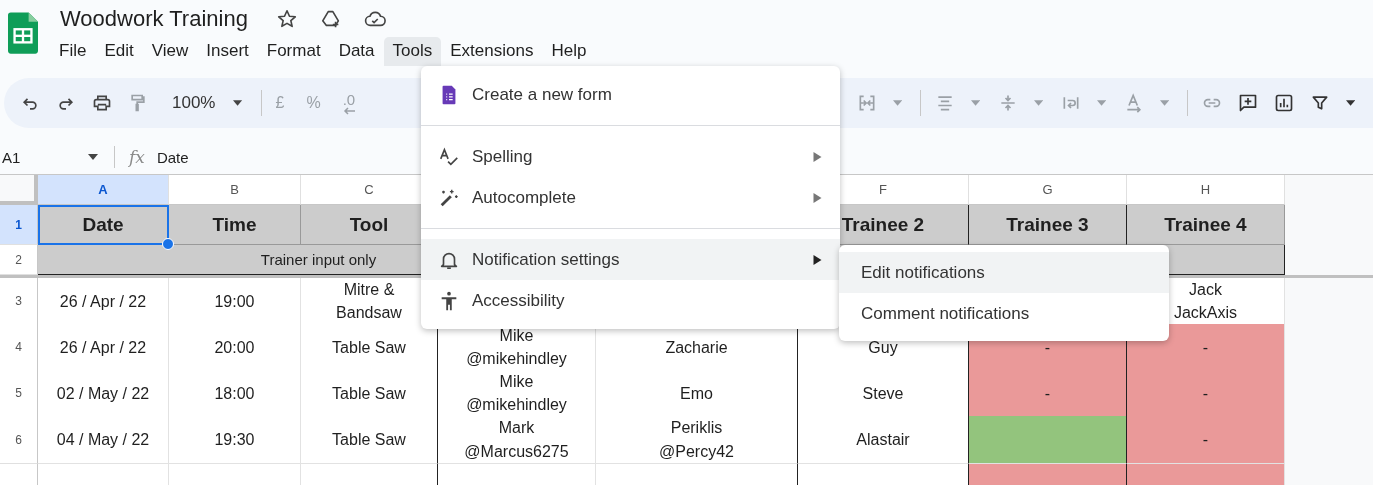  What do you see at coordinates (1048, 225) in the screenshot?
I see `table-cell: Trainee 3` at bounding box center [1048, 225].